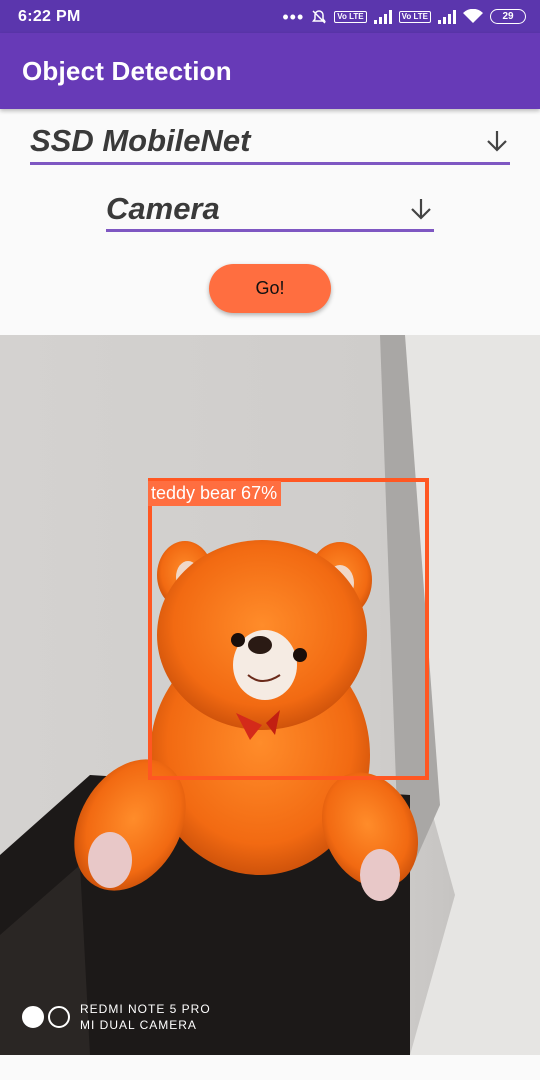  What do you see at coordinates (33, 1017) in the screenshot?
I see `camera-dot-filled-icon` at bounding box center [33, 1017].